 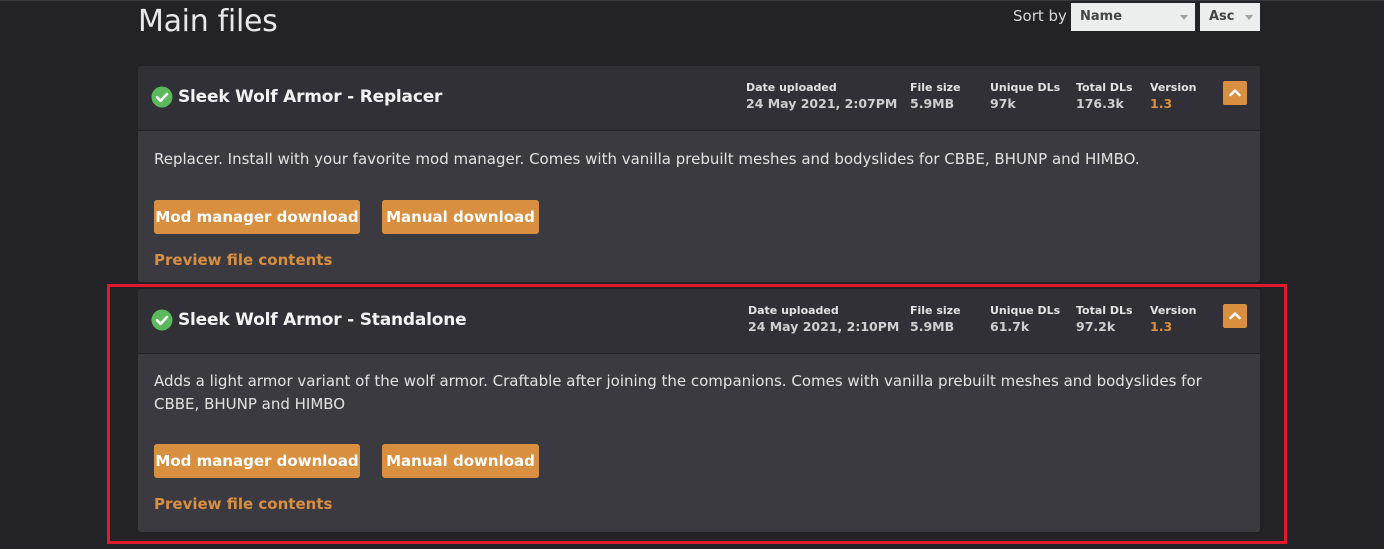 I want to click on stat-value: 97k, so click(x=1003, y=103).